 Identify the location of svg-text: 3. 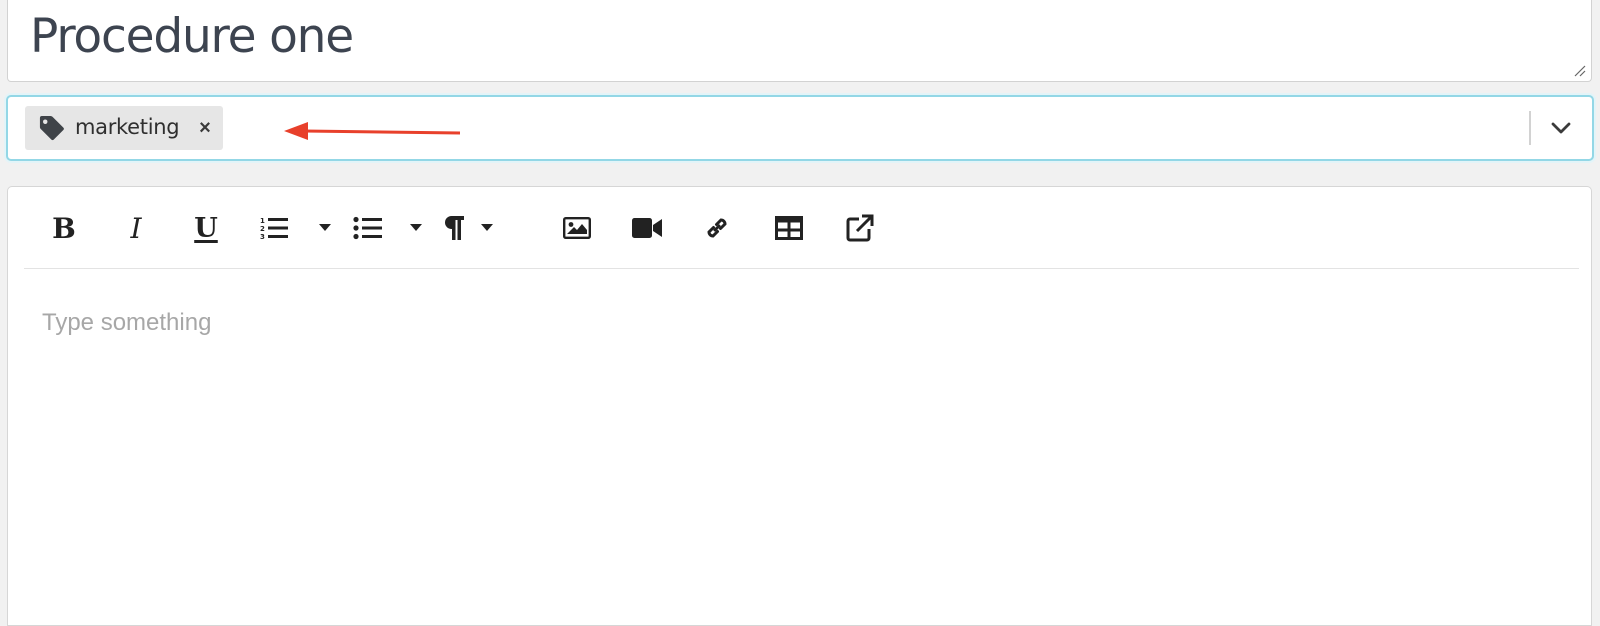
(262, 237).